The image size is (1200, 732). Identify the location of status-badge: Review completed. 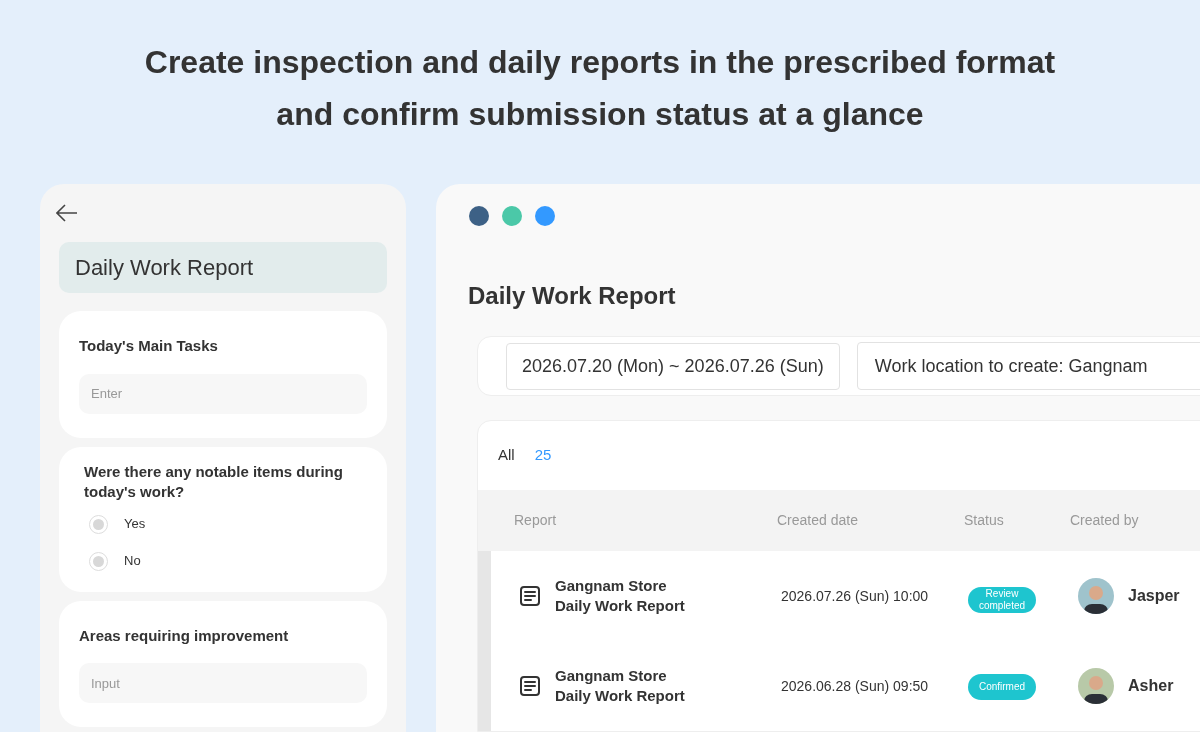
(1002, 599).